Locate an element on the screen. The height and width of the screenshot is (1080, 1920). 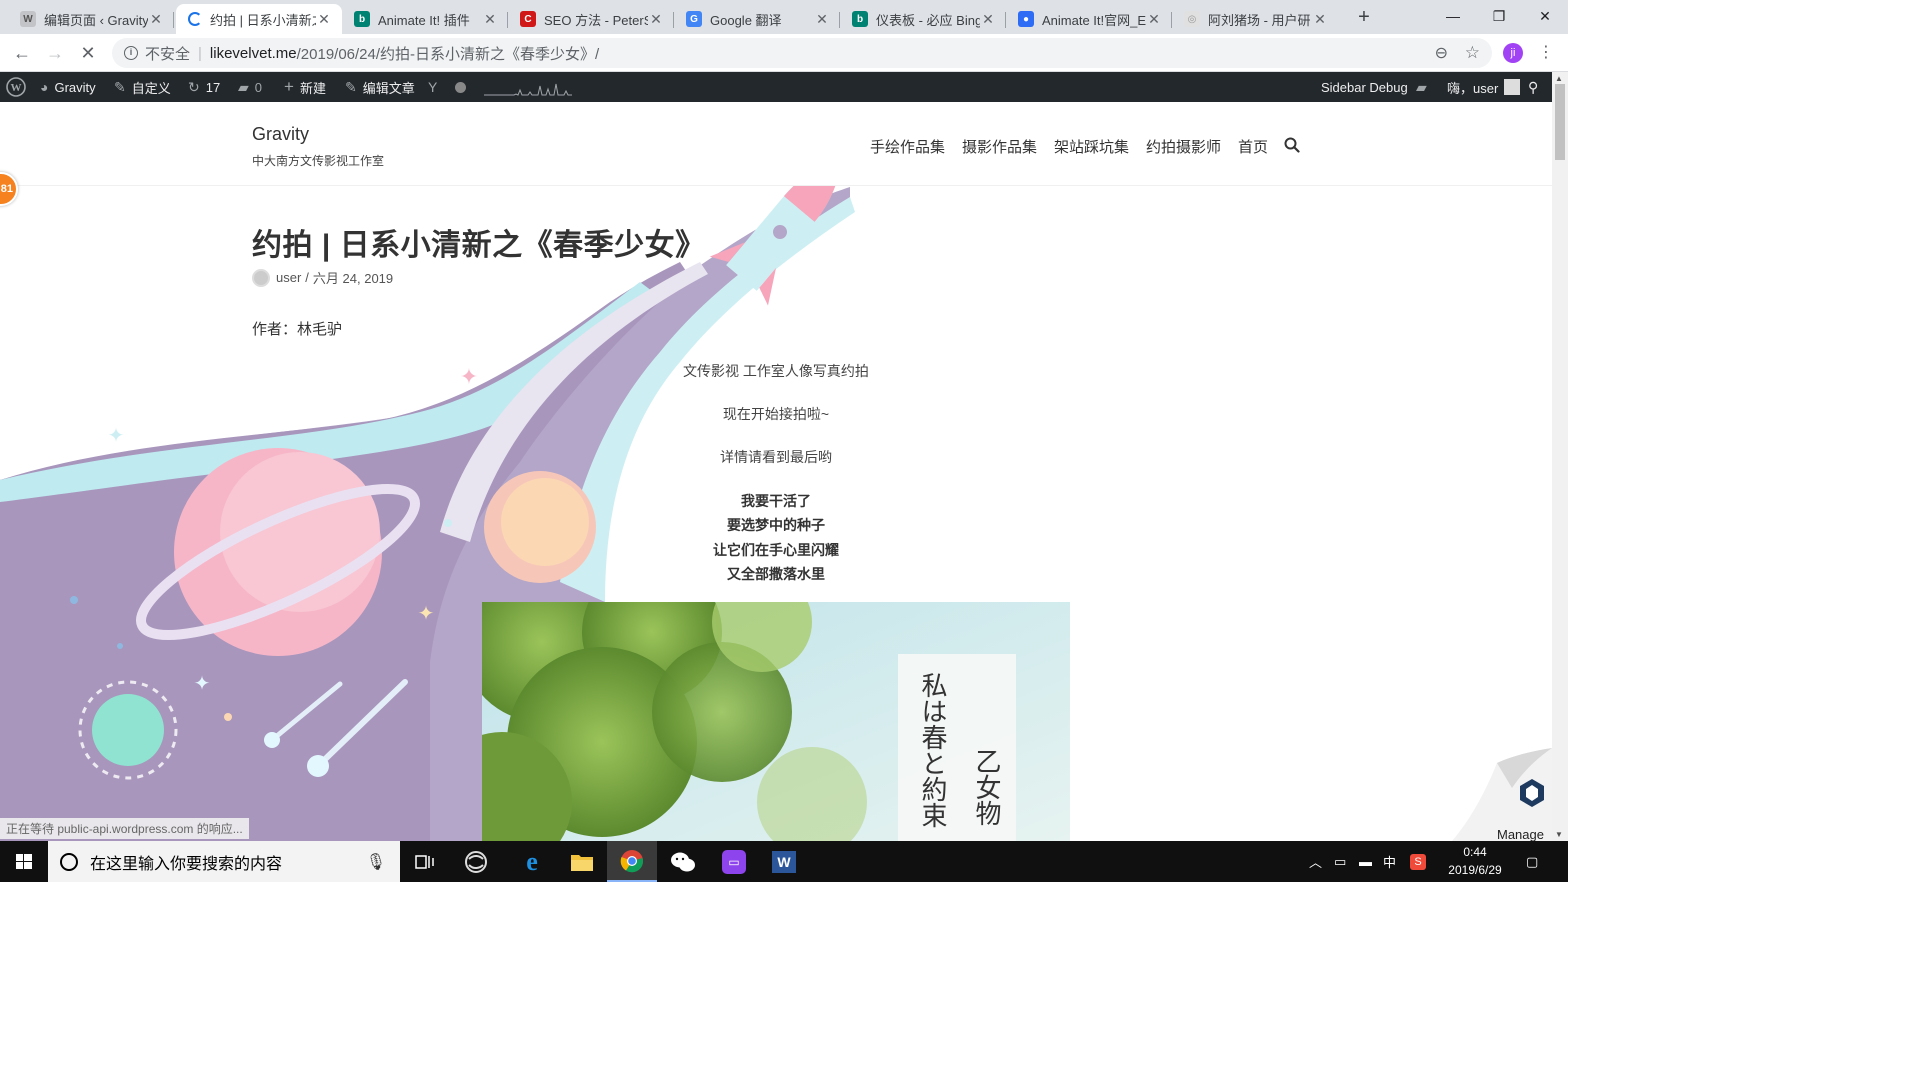
post-photo: 私は春と約束 乙女物 is located at coordinates (776, 721).